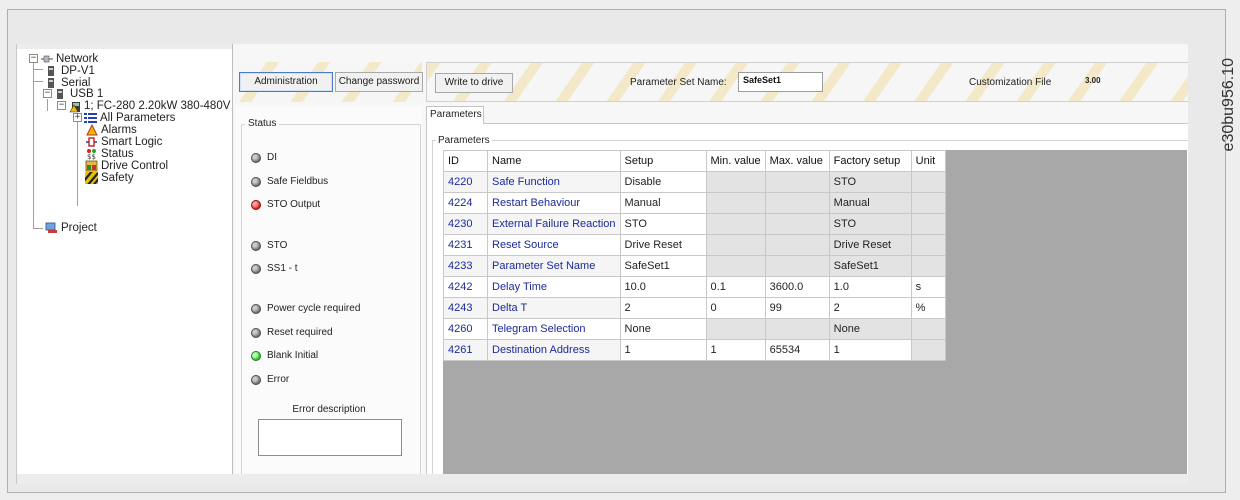 This screenshot has width=1240, height=500. Describe the element at coordinates (870, 266) in the screenshot. I see `cell-factory: SafeSet1` at that location.